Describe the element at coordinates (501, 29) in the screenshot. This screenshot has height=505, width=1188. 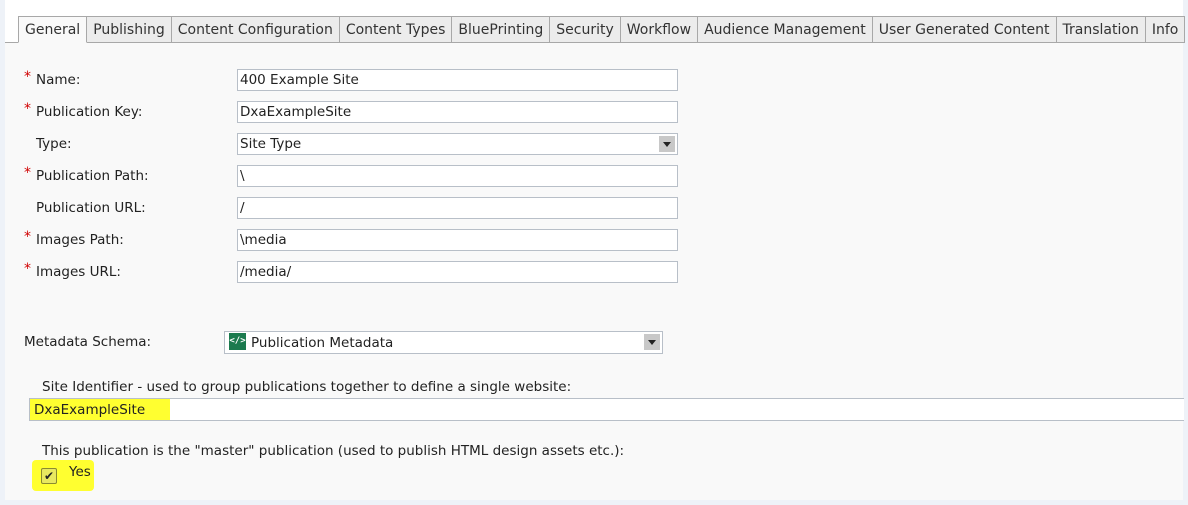
I see `tab-blueprinting: BluePrinting` at that location.